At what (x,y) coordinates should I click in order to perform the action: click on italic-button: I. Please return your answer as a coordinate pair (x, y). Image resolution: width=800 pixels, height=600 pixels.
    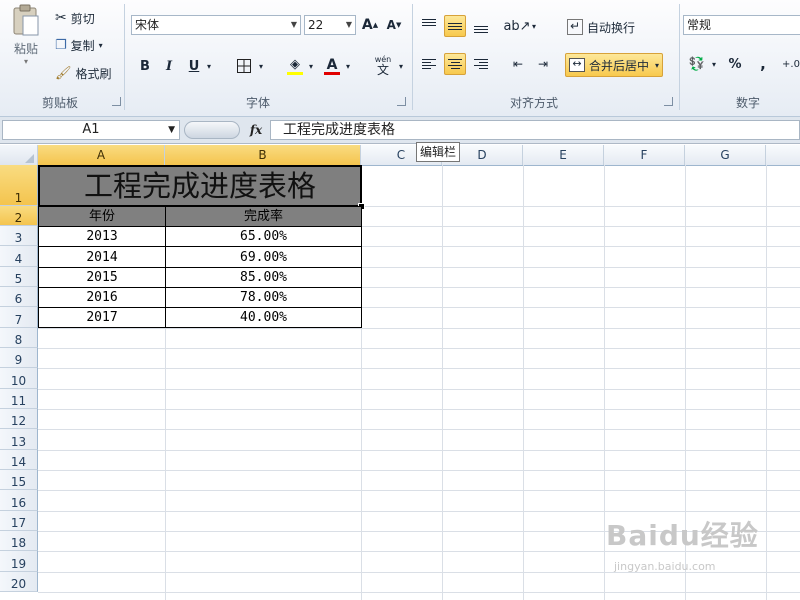
    Looking at the image, I should click on (169, 66).